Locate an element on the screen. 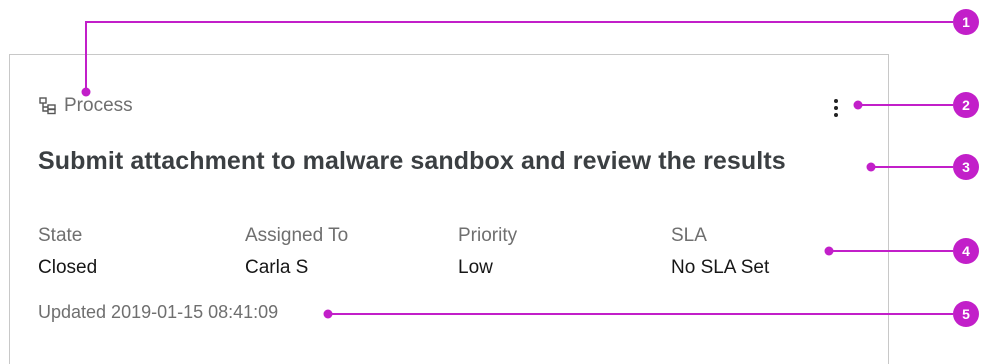  field-label: State is located at coordinates (60, 235).